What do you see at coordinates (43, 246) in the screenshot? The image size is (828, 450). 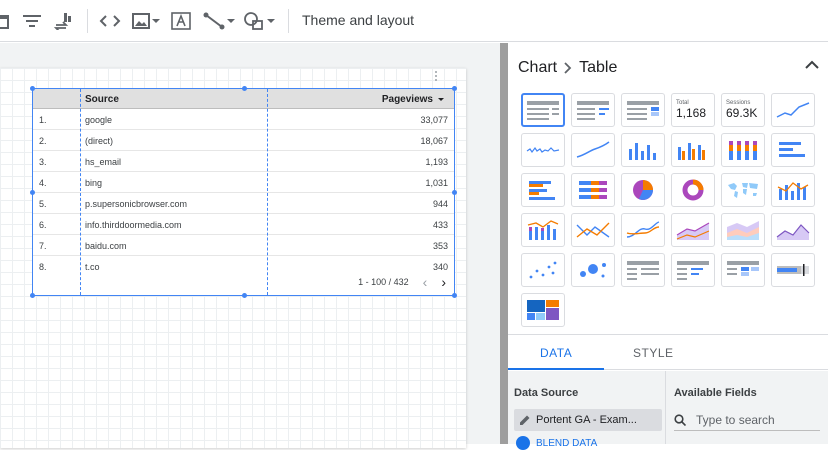 I see `row-number: 7.` at bounding box center [43, 246].